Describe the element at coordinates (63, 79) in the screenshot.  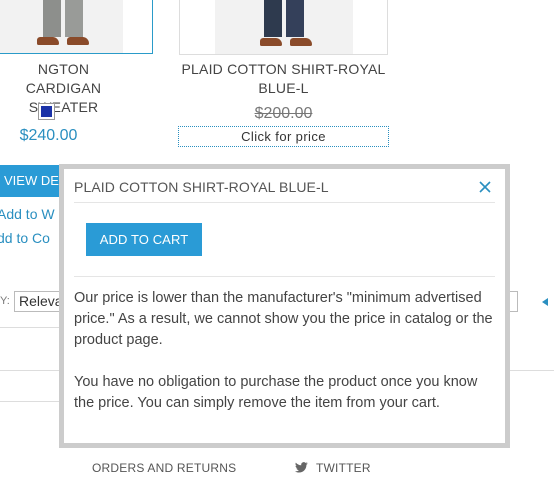
I see `product-name-line: NGTON CARDIGAN` at that location.